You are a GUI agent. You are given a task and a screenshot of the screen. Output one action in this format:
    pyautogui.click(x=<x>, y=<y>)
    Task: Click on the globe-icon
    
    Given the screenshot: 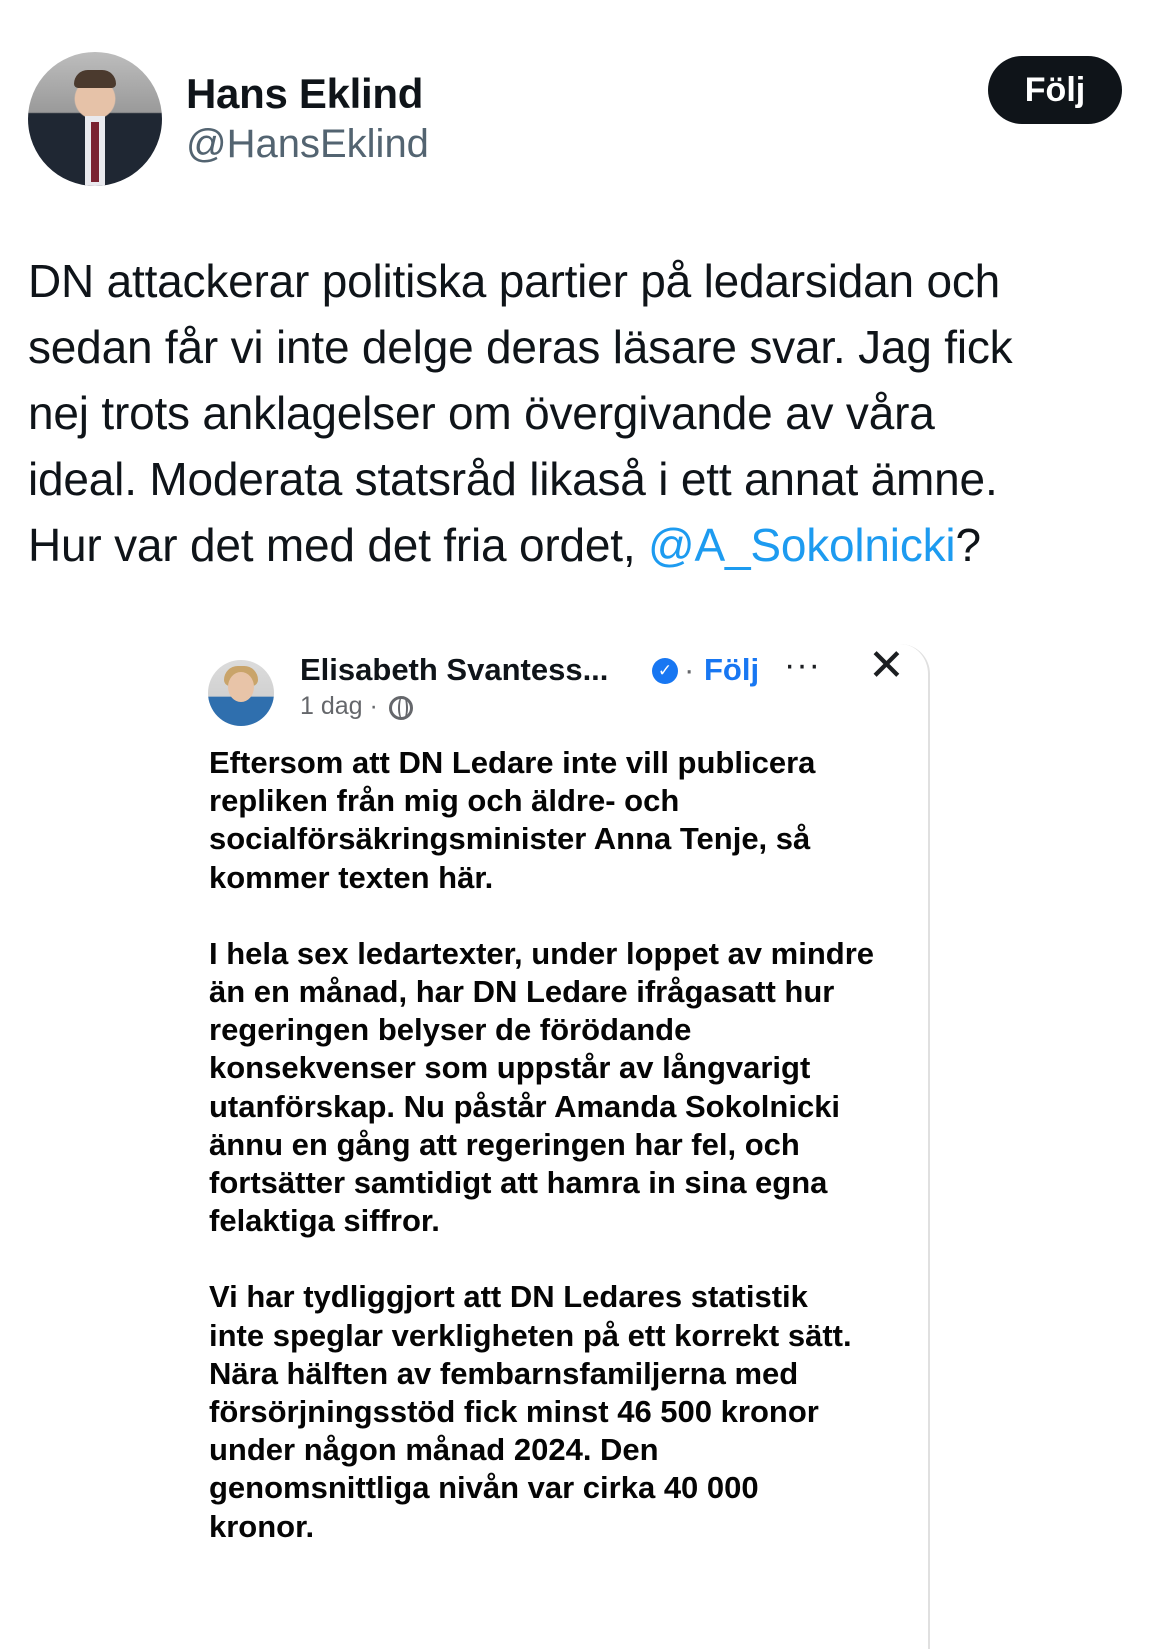 What is the action you would take?
    pyautogui.click(x=401, y=708)
    